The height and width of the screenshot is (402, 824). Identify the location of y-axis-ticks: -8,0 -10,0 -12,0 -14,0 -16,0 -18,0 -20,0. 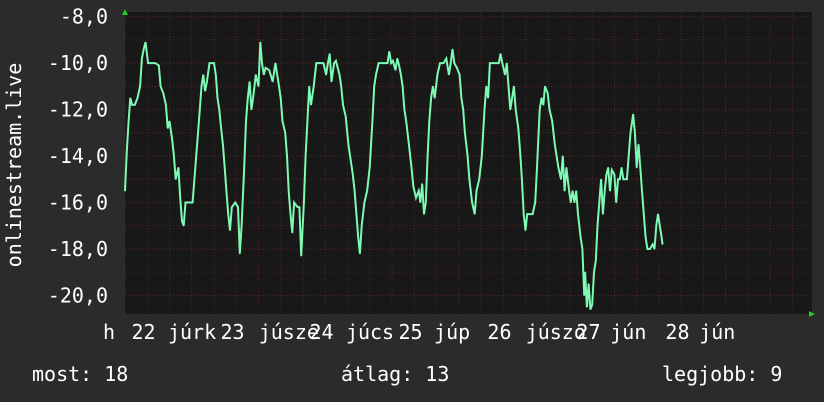
(78, 156).